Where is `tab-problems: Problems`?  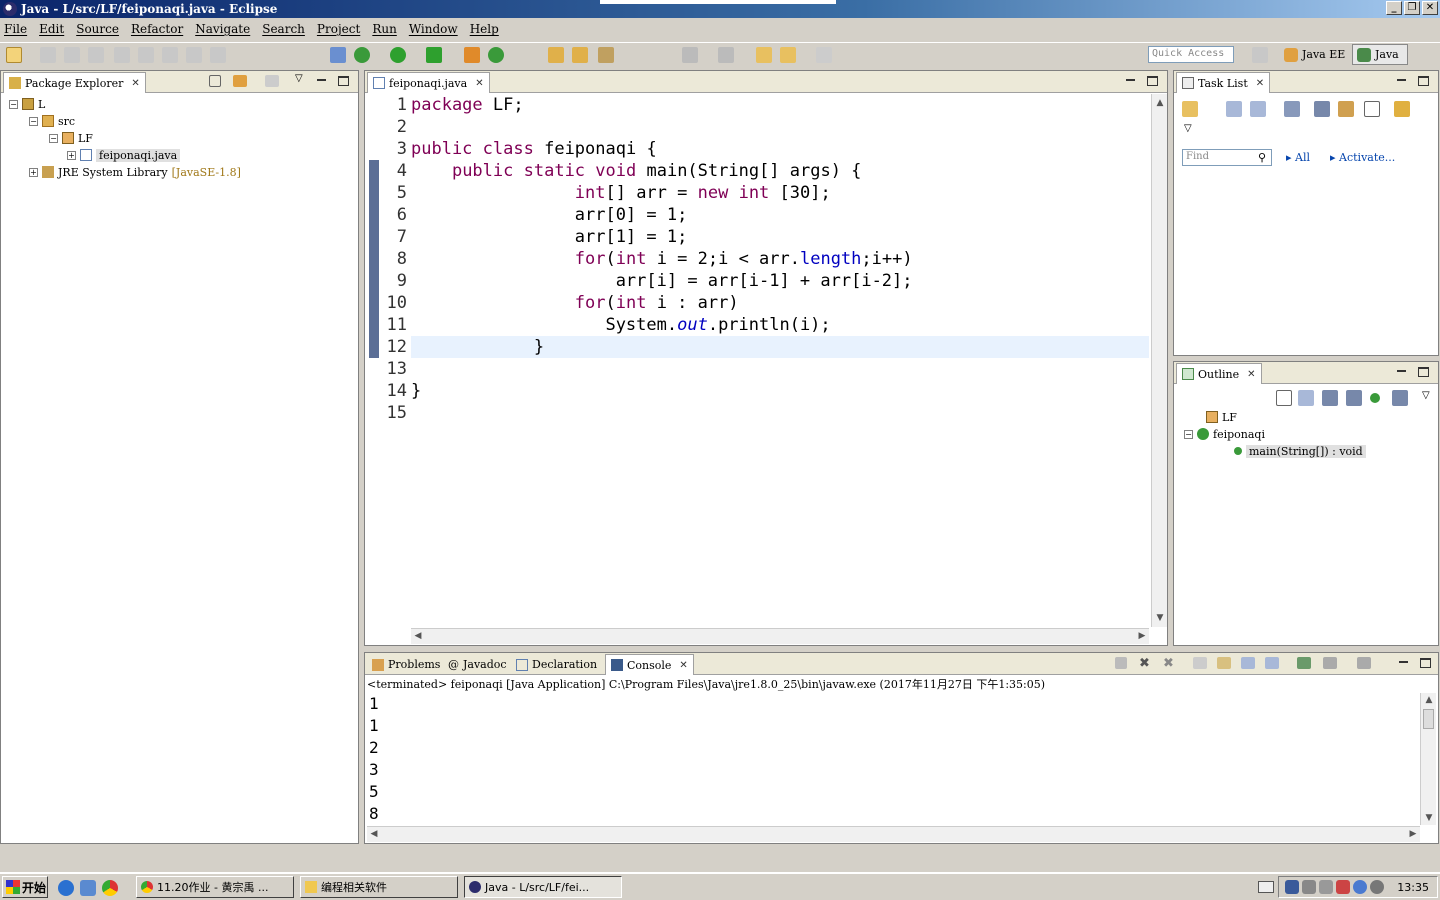 tab-problems: Problems is located at coordinates (406, 664).